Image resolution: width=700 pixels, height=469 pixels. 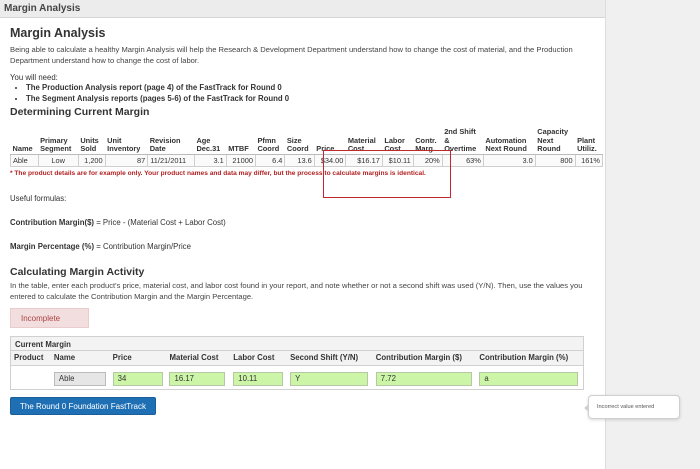 I want to click on product-table-header-line: Marg., so click(x=425, y=149).